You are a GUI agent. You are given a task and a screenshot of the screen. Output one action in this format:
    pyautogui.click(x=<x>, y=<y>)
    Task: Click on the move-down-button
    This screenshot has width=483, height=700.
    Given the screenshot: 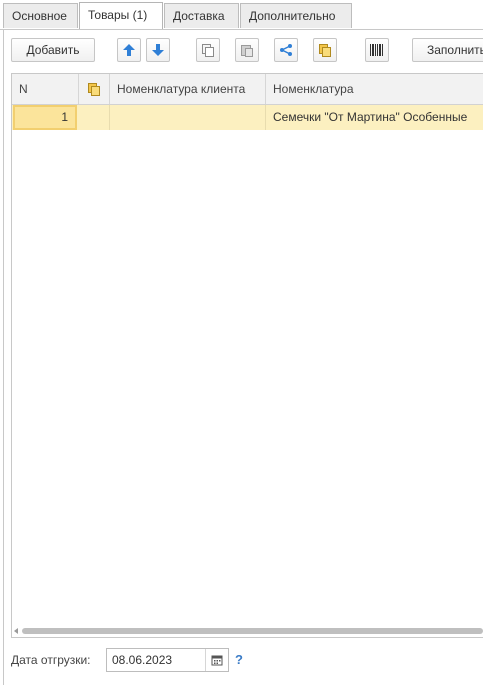 What is the action you would take?
    pyautogui.click(x=158, y=50)
    